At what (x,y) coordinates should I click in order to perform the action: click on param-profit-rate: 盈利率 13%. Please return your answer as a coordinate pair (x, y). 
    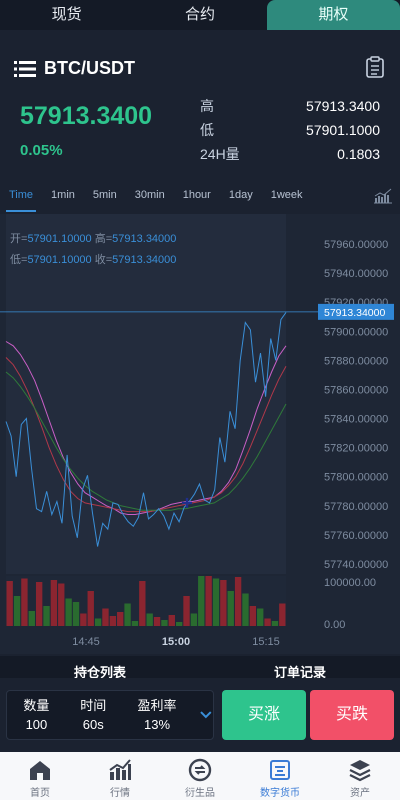
    Looking at the image, I should click on (157, 715).